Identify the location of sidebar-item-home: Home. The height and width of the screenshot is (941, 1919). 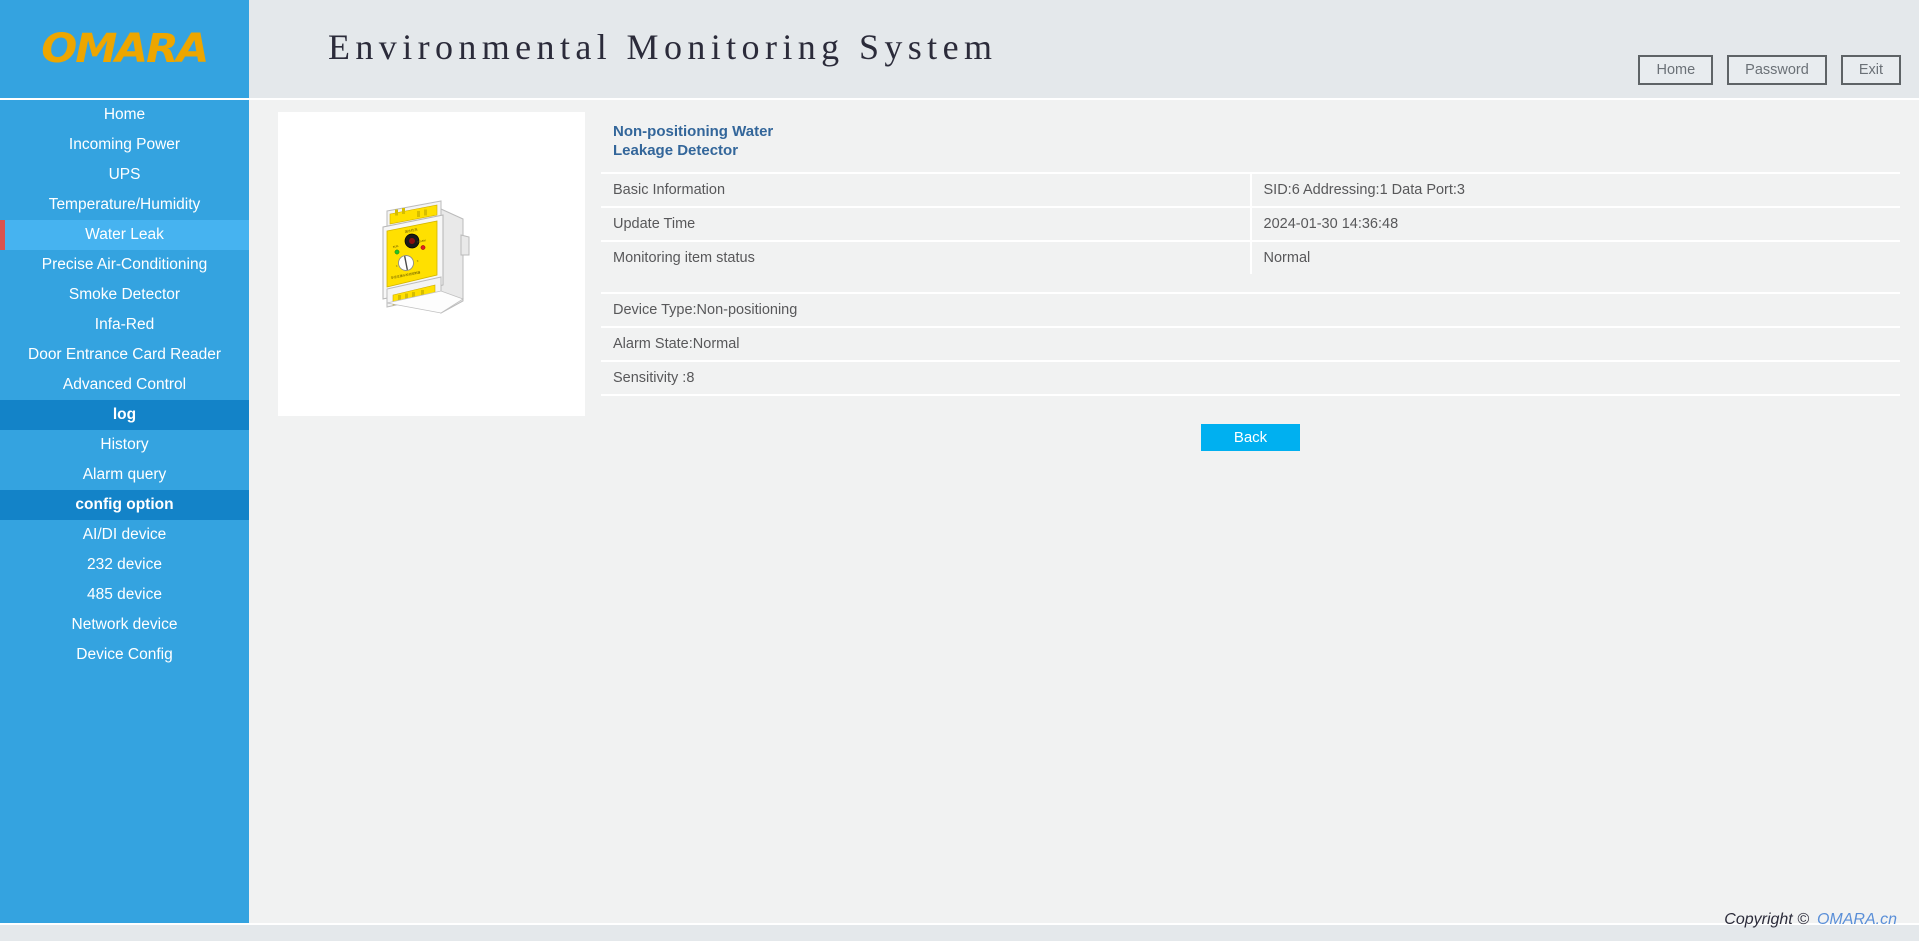
(124, 115).